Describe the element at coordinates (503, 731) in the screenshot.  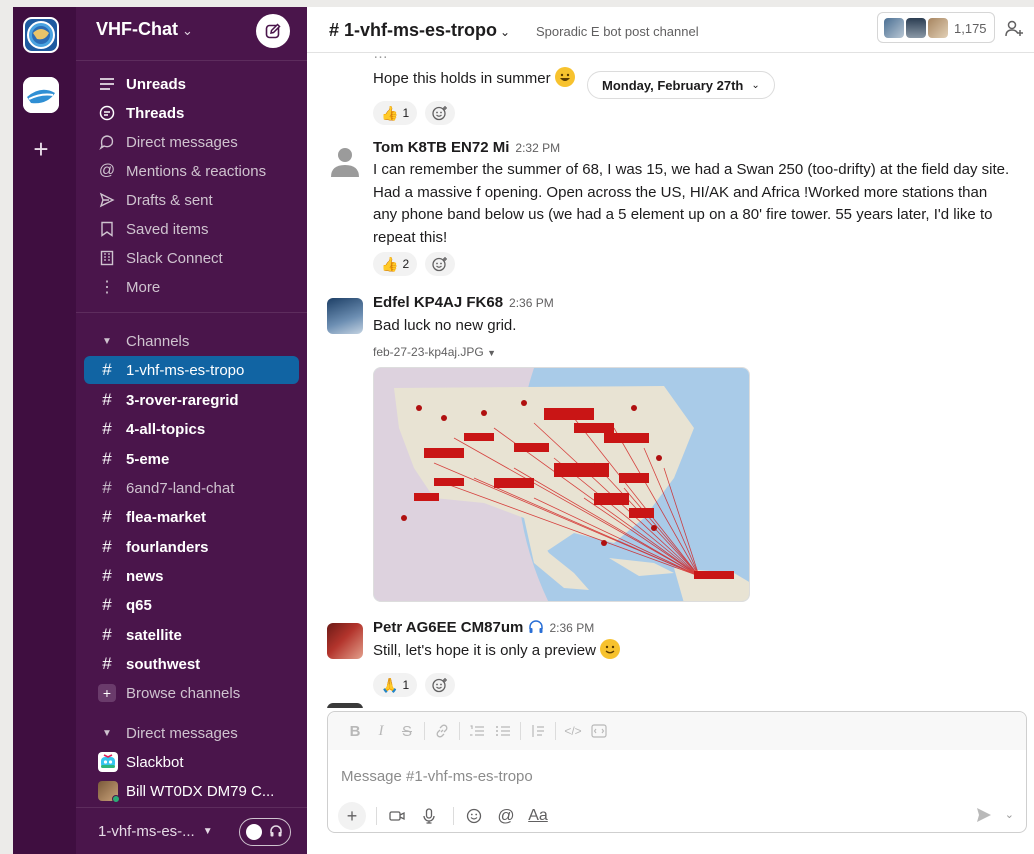
I see `bulleted-list-icon` at that location.